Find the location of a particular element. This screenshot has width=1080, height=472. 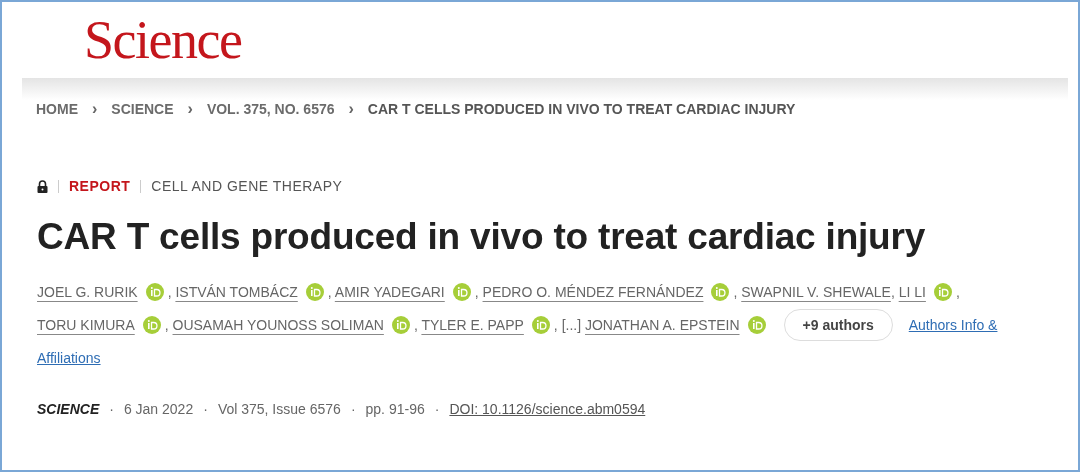

author-link: JONATHAN A. EPSTEIN is located at coordinates (662, 325).